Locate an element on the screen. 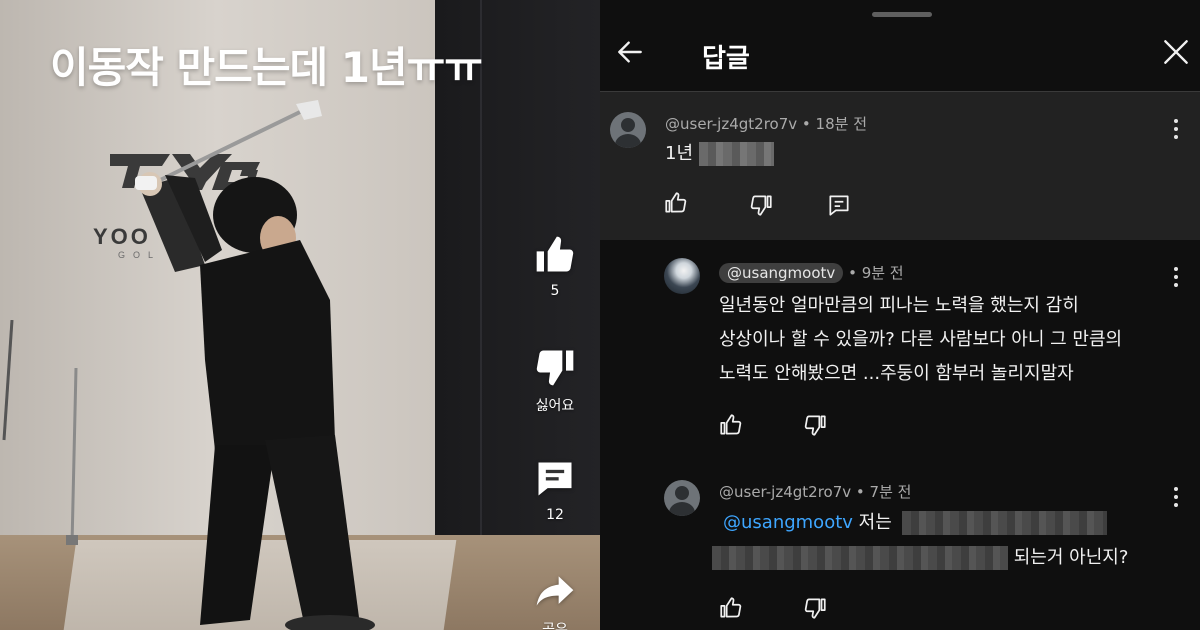 This screenshot has height=630, width=1200. close-icon is located at coordinates (1176, 52).